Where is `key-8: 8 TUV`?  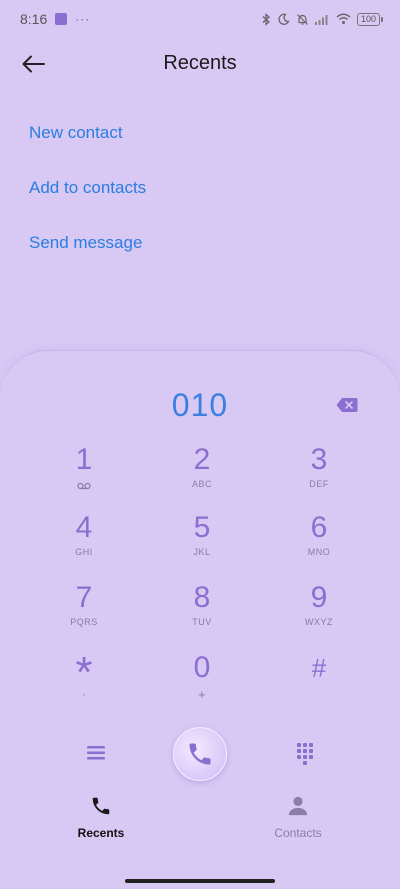 key-8: 8 TUV is located at coordinates (202, 613).